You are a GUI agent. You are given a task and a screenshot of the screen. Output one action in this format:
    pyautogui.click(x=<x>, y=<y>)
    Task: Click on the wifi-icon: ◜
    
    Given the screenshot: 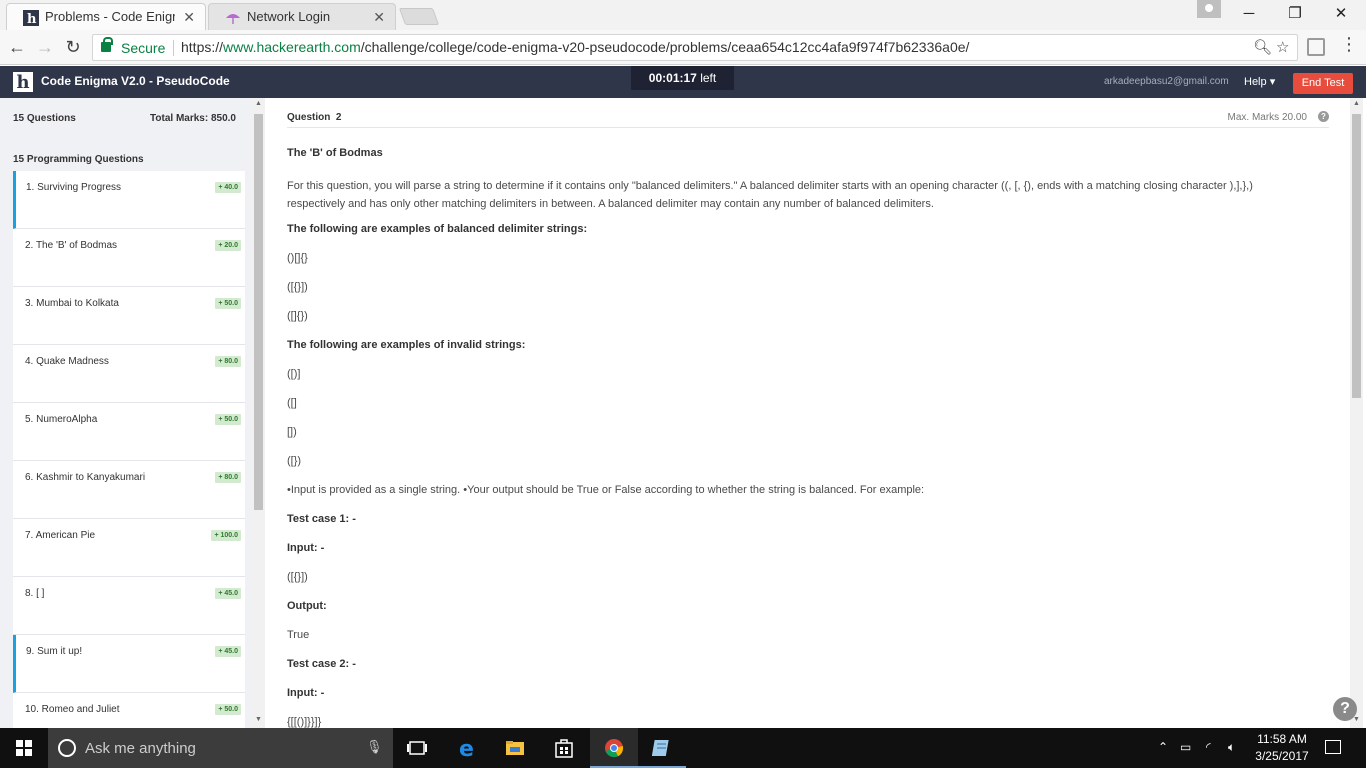 What is the action you would take?
    pyautogui.click(x=1208, y=747)
    